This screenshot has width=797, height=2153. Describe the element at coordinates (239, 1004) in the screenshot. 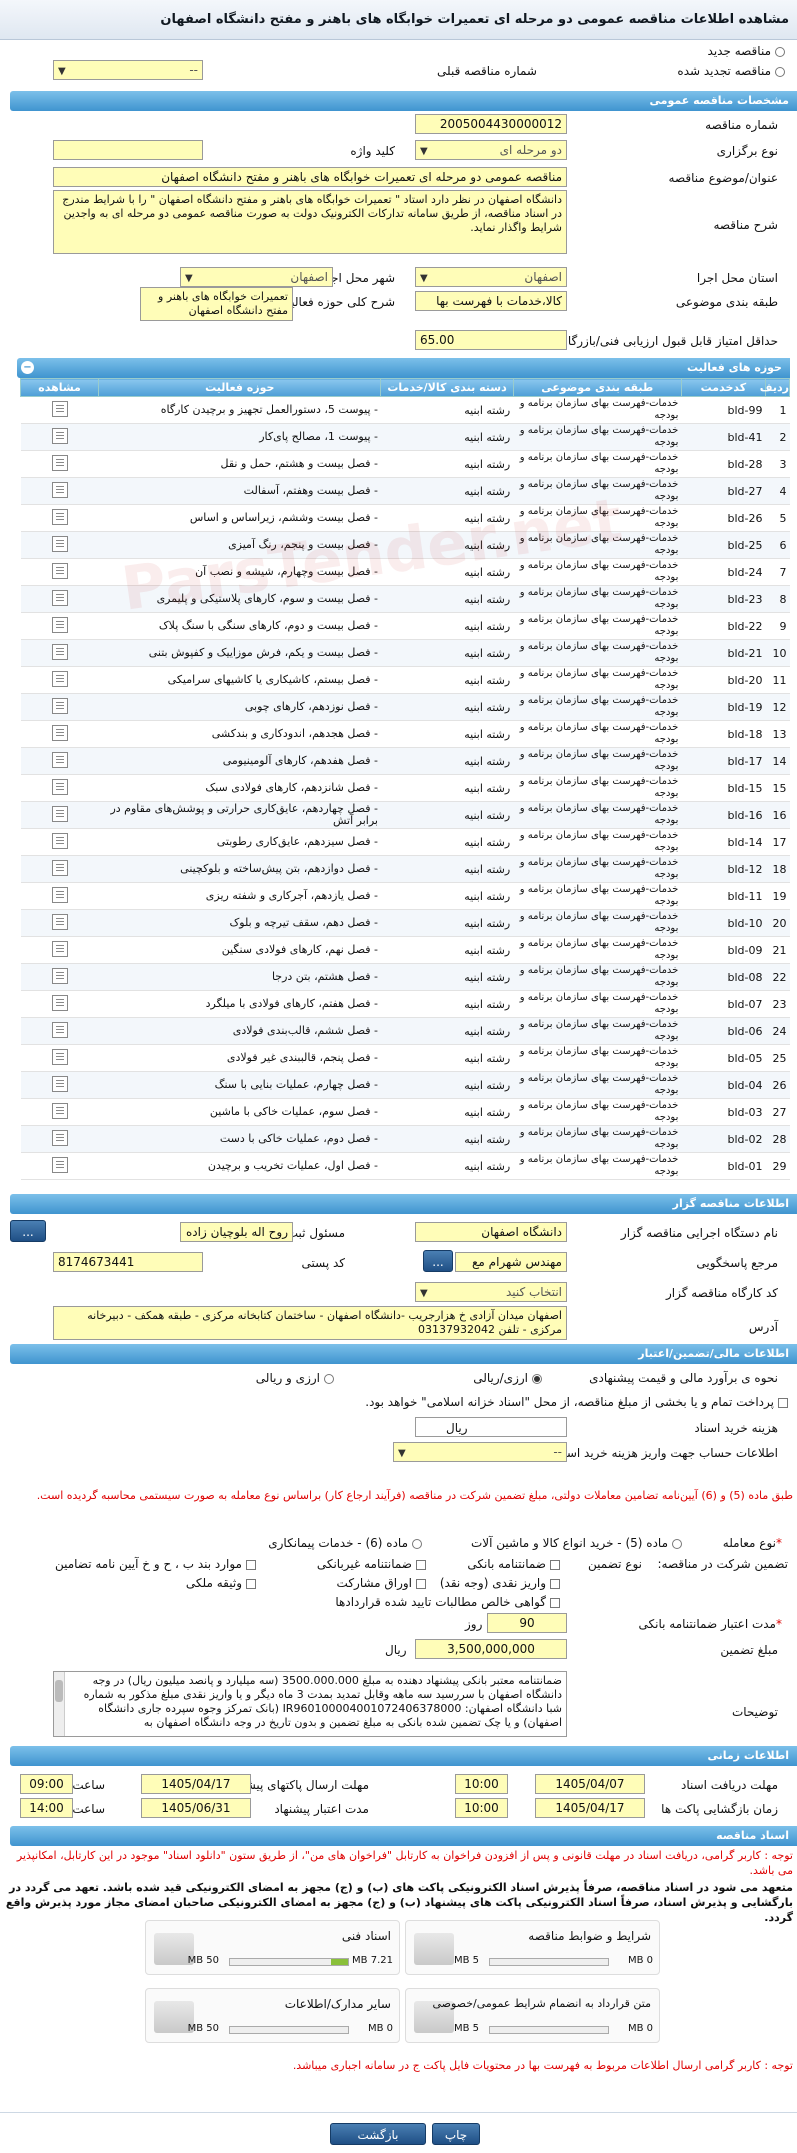

I see `table-cell: - فصل هفتم، کارهای فولادی با میلگرد` at that location.